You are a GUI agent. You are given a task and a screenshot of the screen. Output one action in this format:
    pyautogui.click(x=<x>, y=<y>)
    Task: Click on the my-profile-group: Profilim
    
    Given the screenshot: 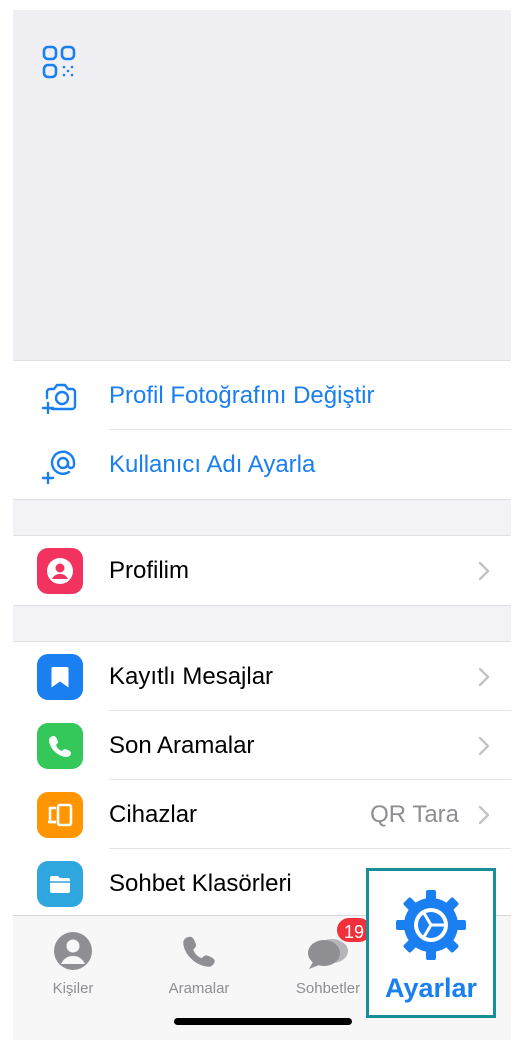 What is the action you would take?
    pyautogui.click(x=262, y=570)
    